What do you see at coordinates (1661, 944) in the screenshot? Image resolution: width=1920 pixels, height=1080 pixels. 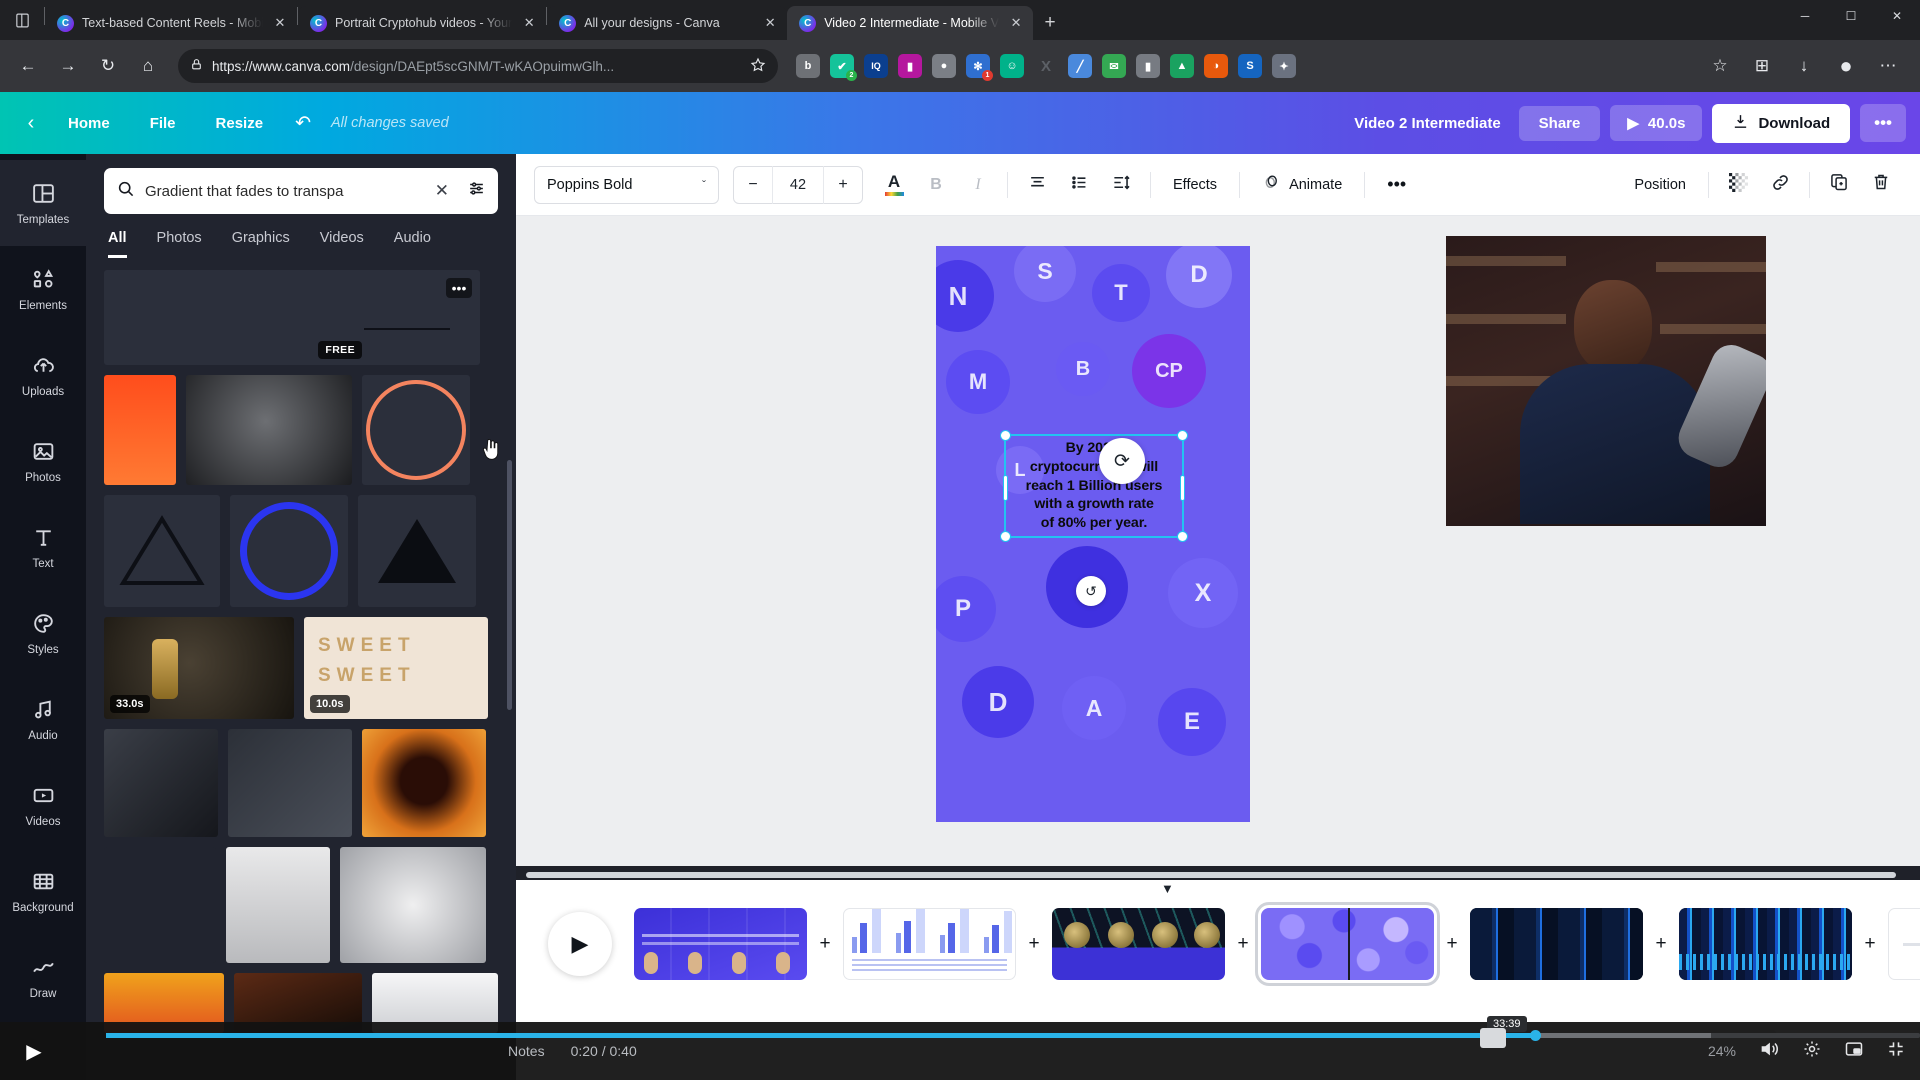 I see `add-clip-button-5: +` at bounding box center [1661, 944].